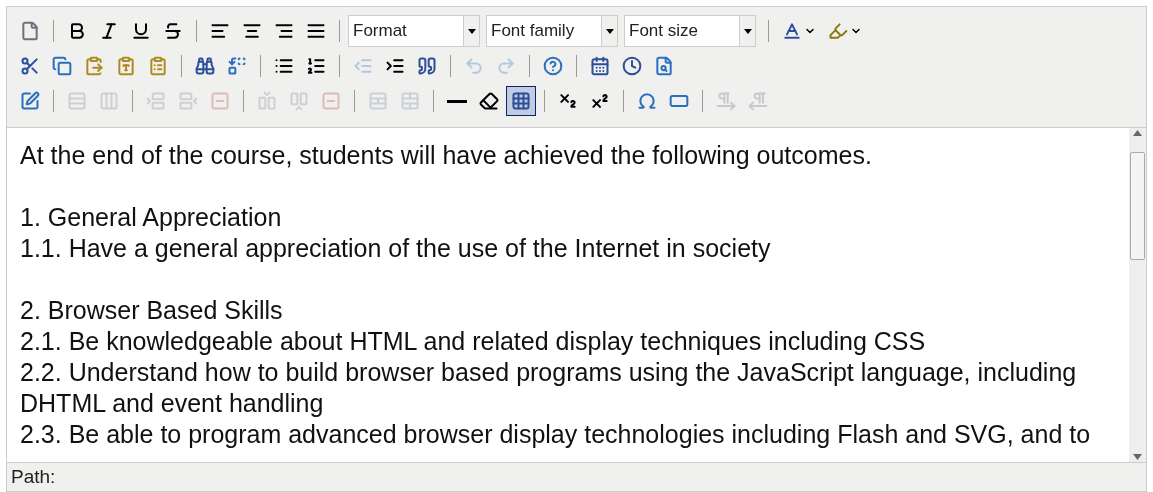 The width and height of the screenshot is (1153, 492). Describe the element at coordinates (237, 66) in the screenshot. I see `replace-icon` at that location.